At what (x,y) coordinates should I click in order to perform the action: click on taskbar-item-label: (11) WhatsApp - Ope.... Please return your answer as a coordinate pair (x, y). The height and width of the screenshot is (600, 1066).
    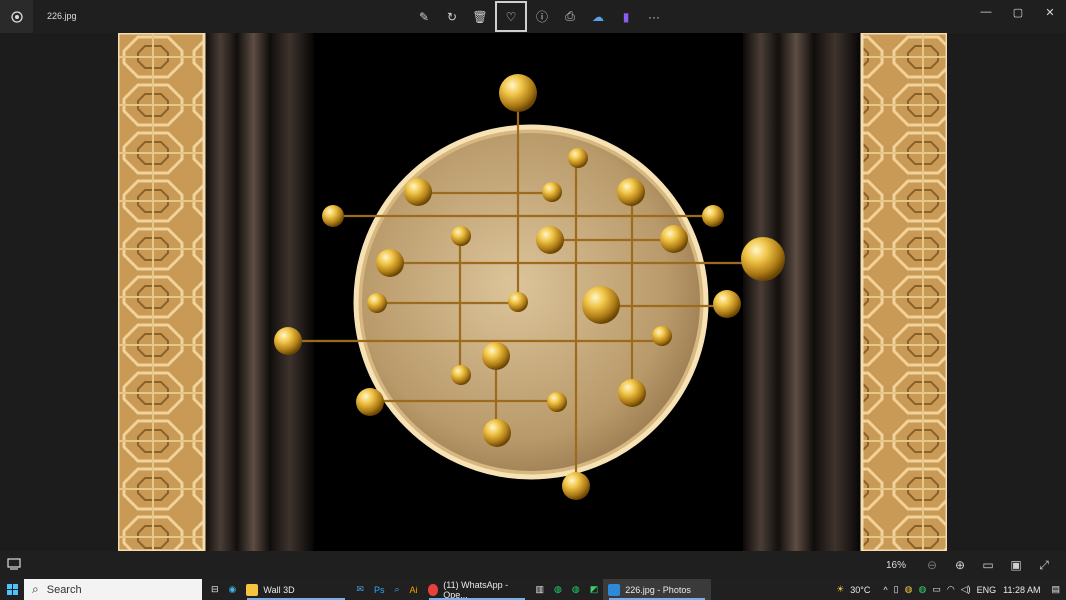
    Looking at the image, I should click on (476, 589).